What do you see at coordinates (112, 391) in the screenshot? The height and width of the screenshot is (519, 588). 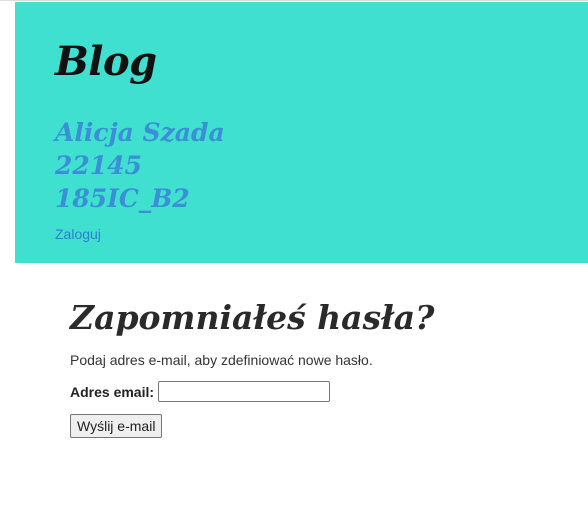 I see `email-label: Adres email:` at bounding box center [112, 391].